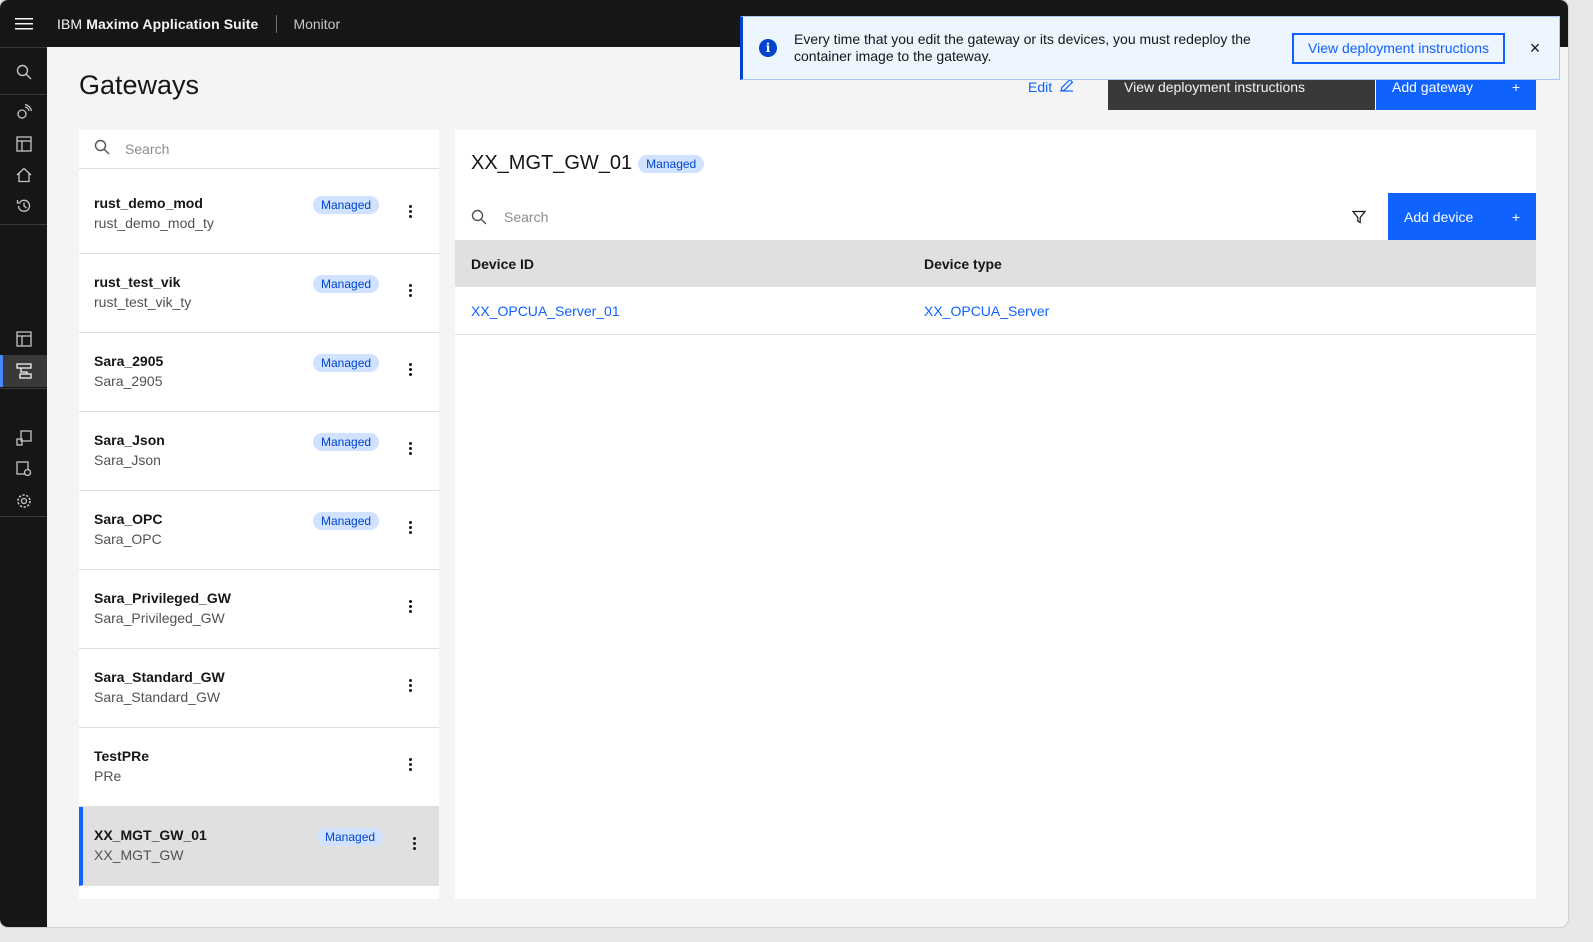 Image resolution: width=1593 pixels, height=942 pixels. What do you see at coordinates (259, 609) in the screenshot?
I see `list-item: Sara_Privileged_GW Sara_Privileged_GW` at bounding box center [259, 609].